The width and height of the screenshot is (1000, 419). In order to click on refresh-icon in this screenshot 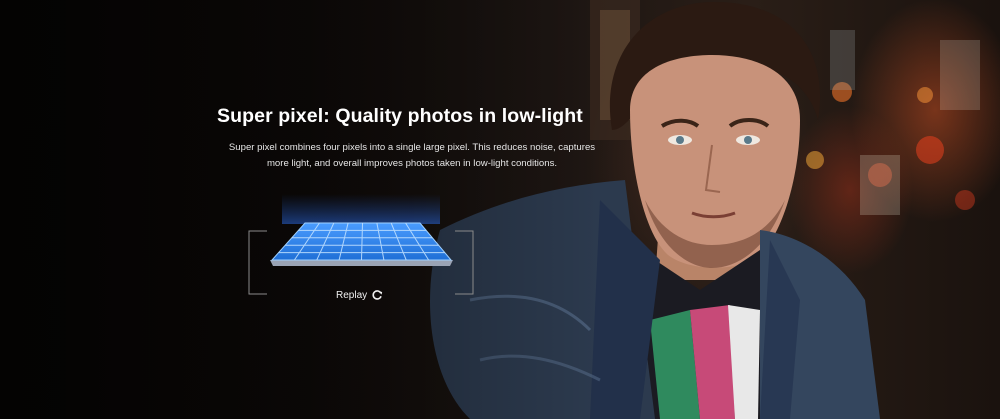, I will do `click(377, 295)`.